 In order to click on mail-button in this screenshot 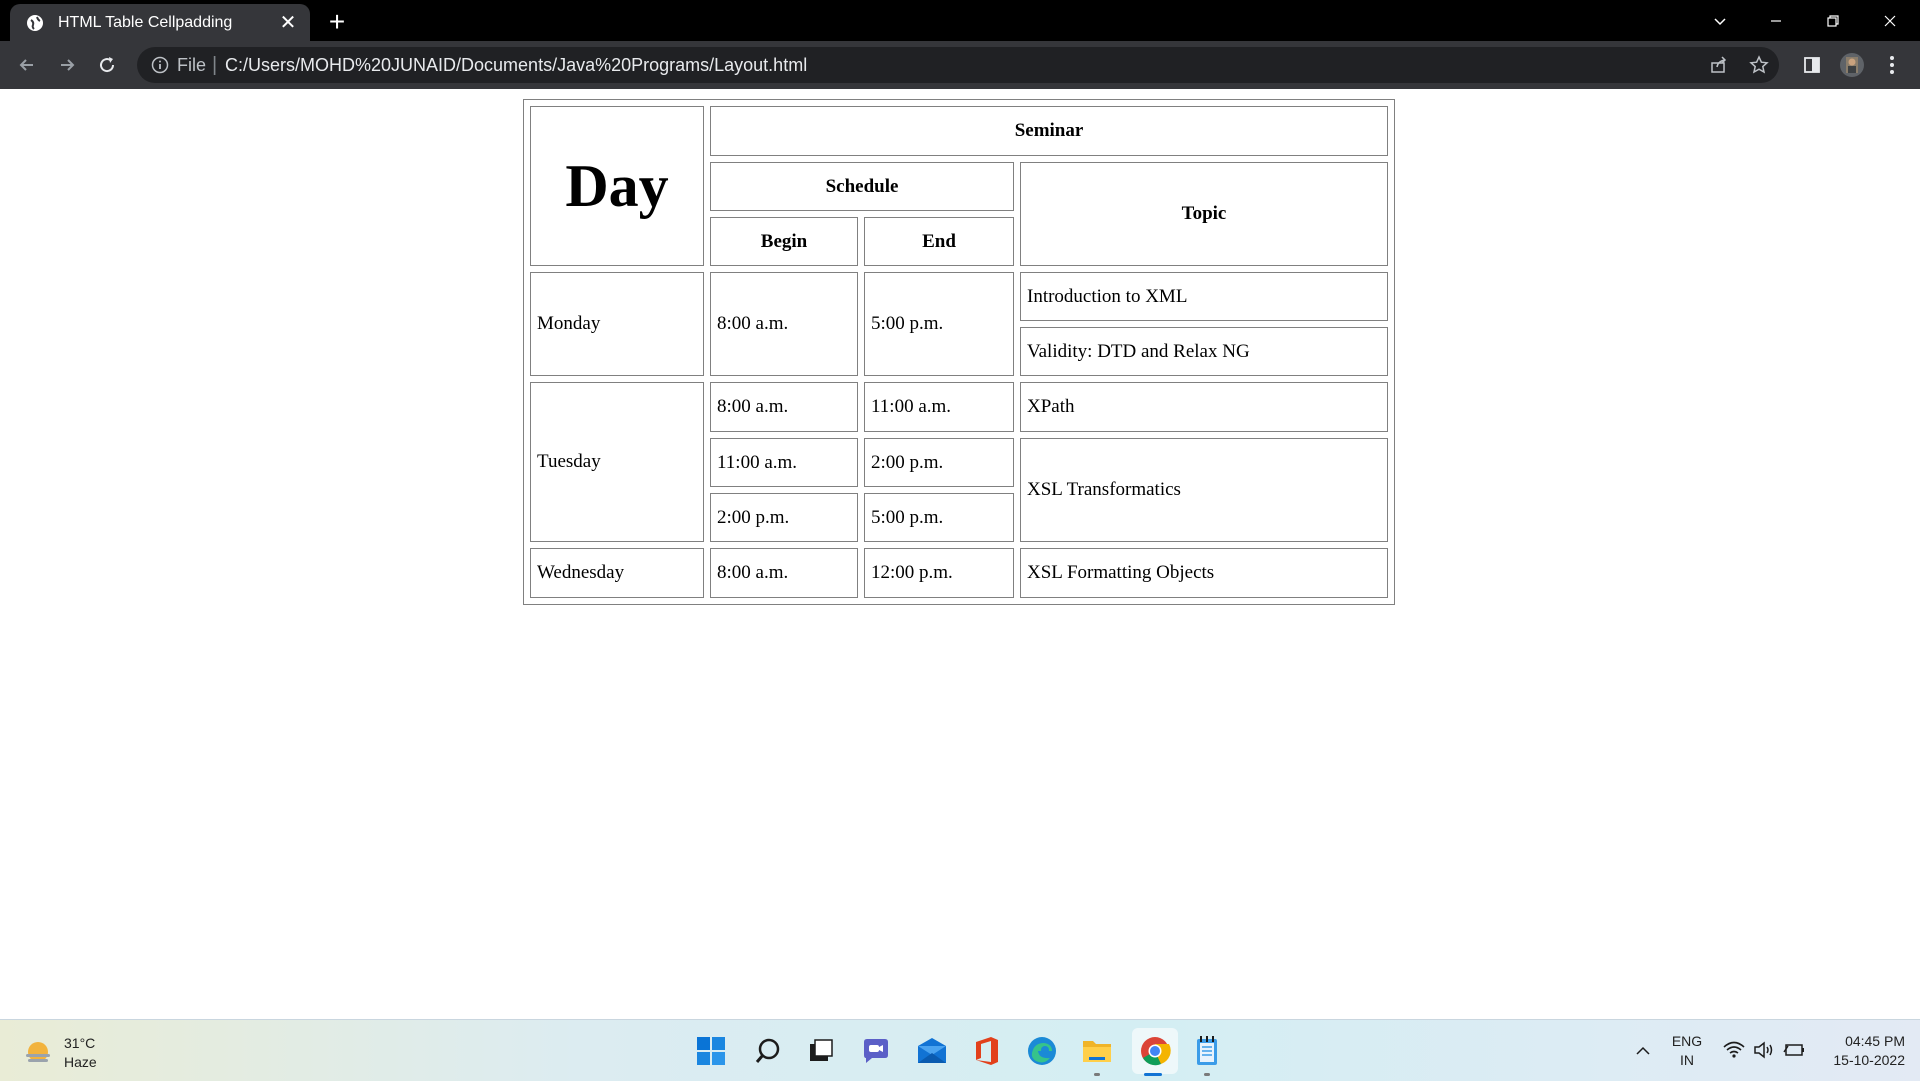, I will do `click(932, 1051)`.